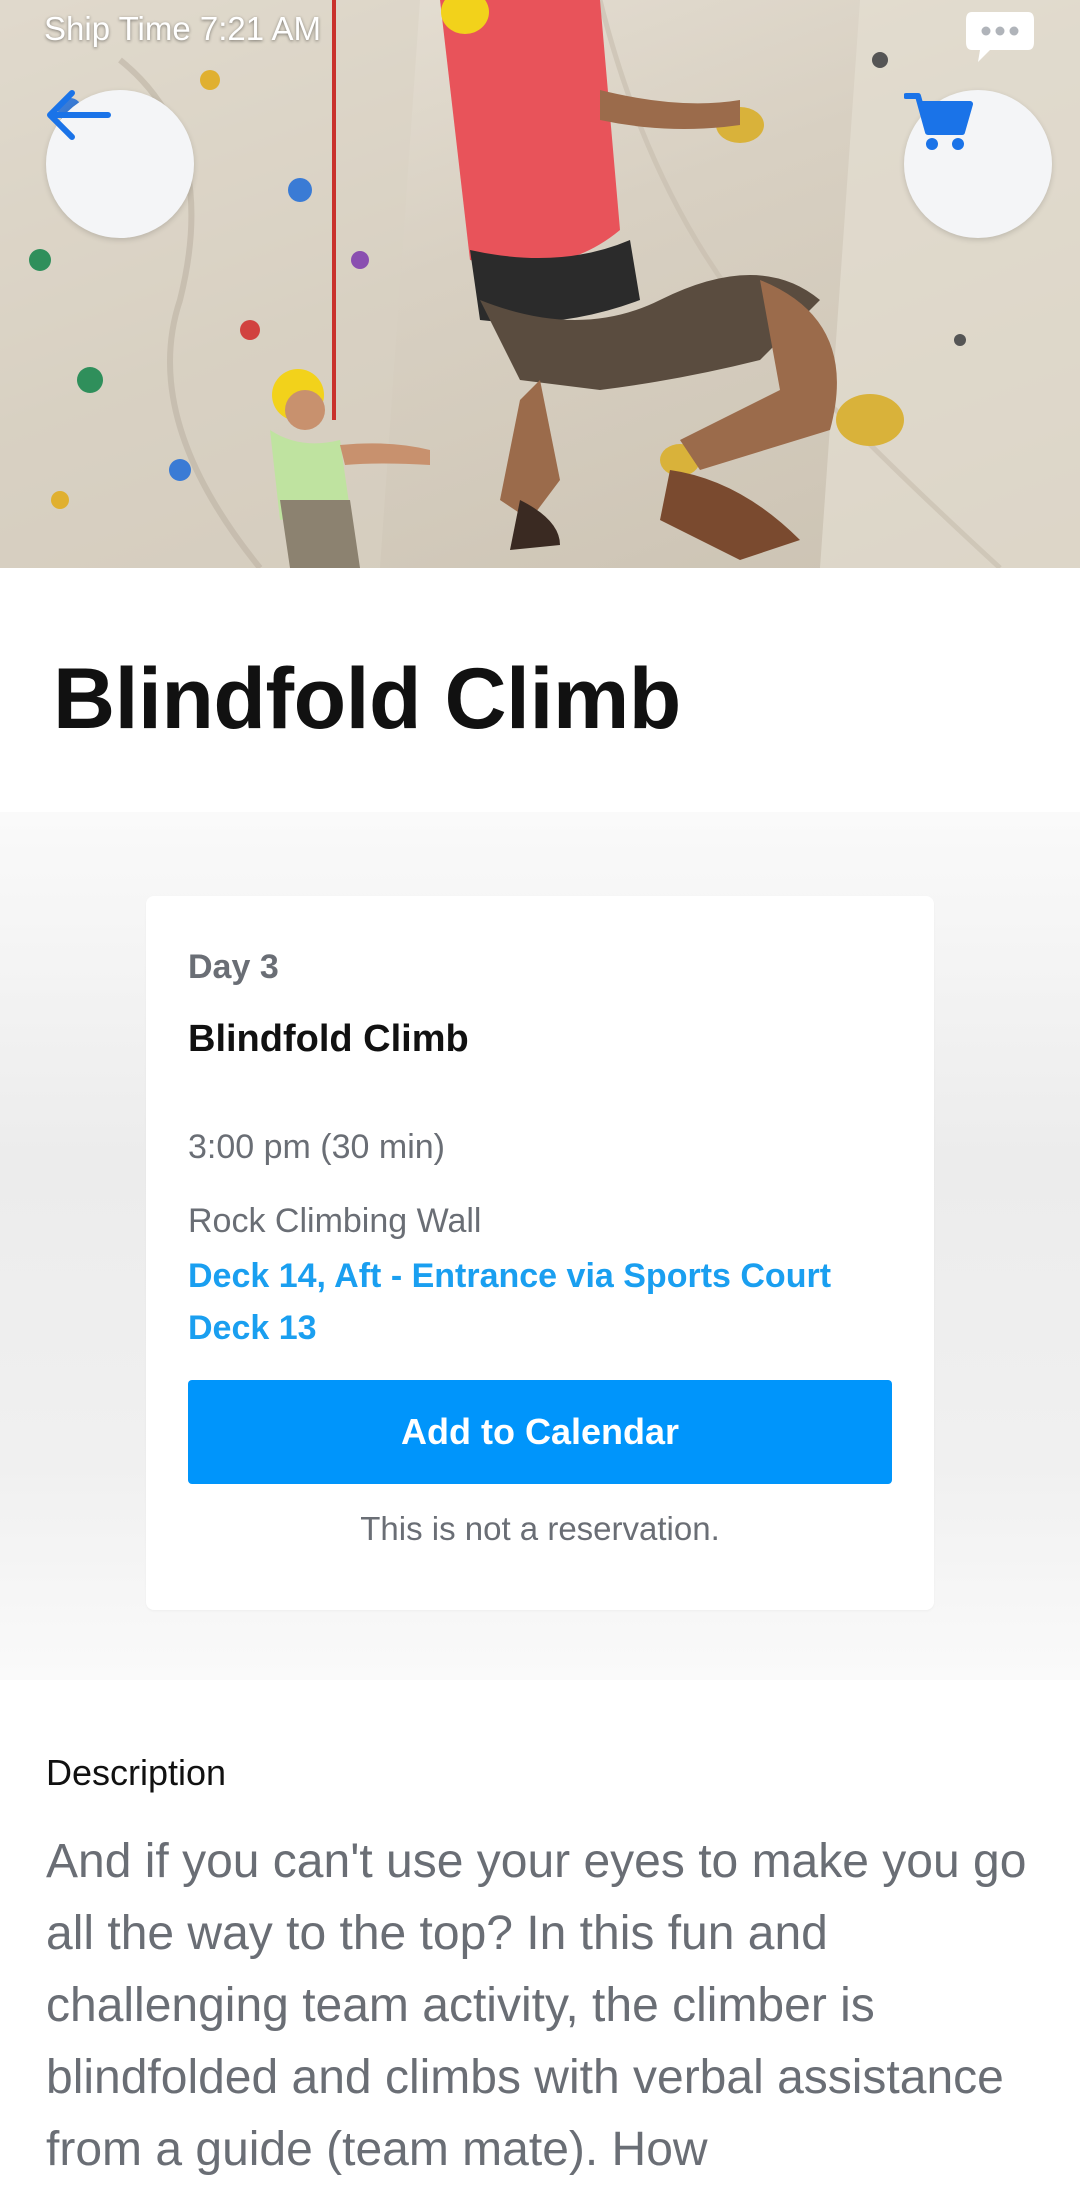 The width and height of the screenshot is (1080, 2190). I want to click on cart-button, so click(978, 164).